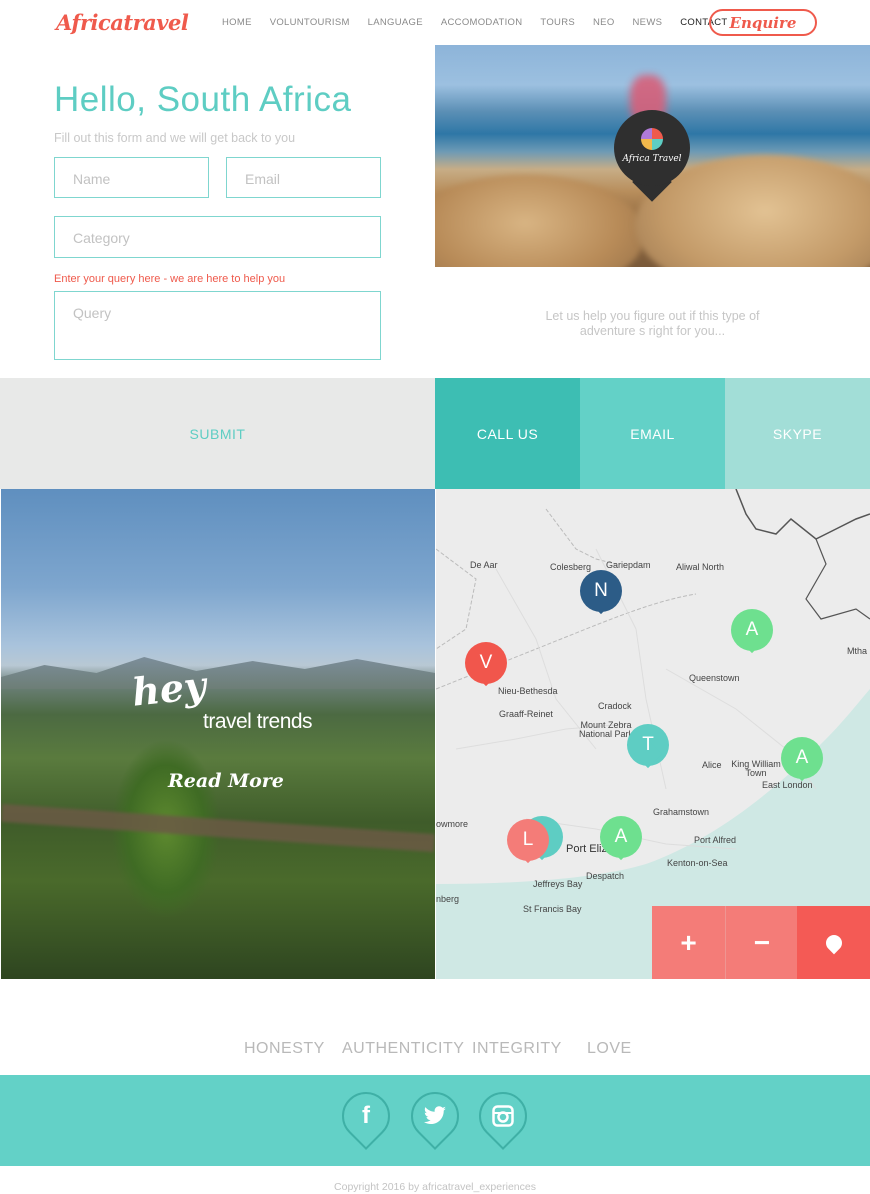 This screenshot has width=870, height=1194. I want to click on name-field: Name, so click(131, 177).